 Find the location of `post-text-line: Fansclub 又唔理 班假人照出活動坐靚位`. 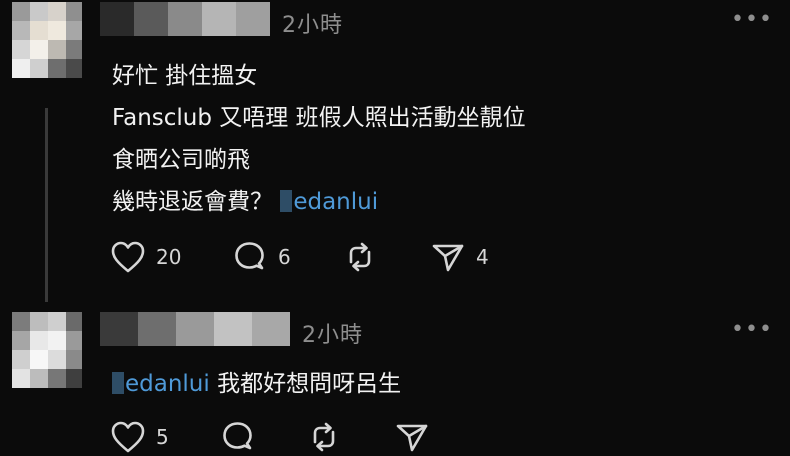

post-text-line: Fansclub 又唔理 班假人照出活動坐靚位 is located at coordinates (319, 118).